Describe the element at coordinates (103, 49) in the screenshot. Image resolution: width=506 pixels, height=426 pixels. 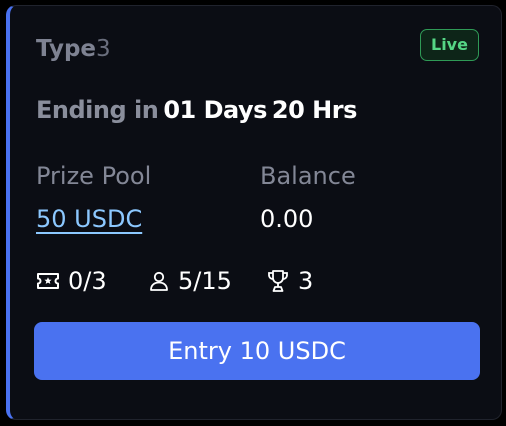
I see `card-title-number: 3` at that location.